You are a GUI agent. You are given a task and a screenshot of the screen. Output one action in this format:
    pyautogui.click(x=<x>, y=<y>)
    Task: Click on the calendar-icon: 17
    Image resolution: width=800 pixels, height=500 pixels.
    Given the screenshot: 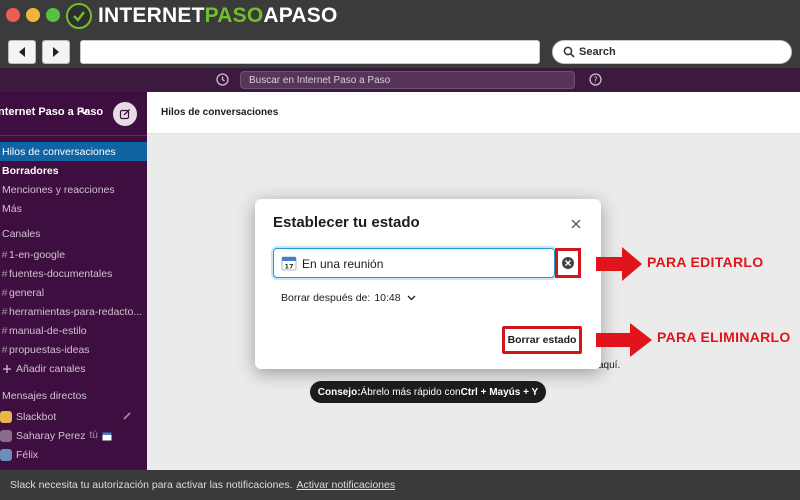 What is the action you would take?
    pyautogui.click(x=289, y=263)
    